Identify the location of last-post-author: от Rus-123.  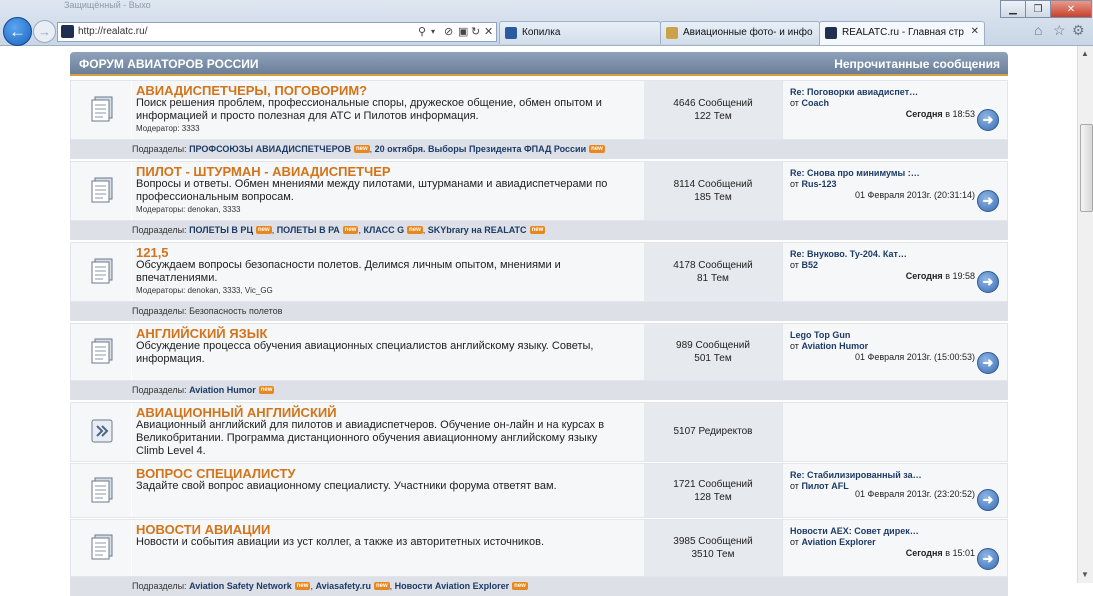
(813, 184).